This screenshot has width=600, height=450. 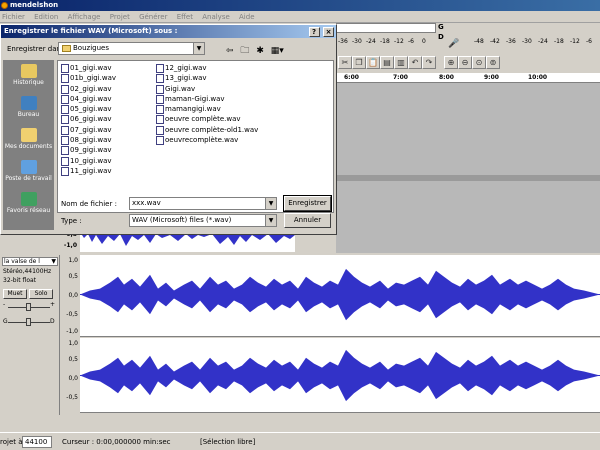 What do you see at coordinates (131, 48) in the screenshot?
I see `save-in-select: Bouzigues ▼` at bounding box center [131, 48].